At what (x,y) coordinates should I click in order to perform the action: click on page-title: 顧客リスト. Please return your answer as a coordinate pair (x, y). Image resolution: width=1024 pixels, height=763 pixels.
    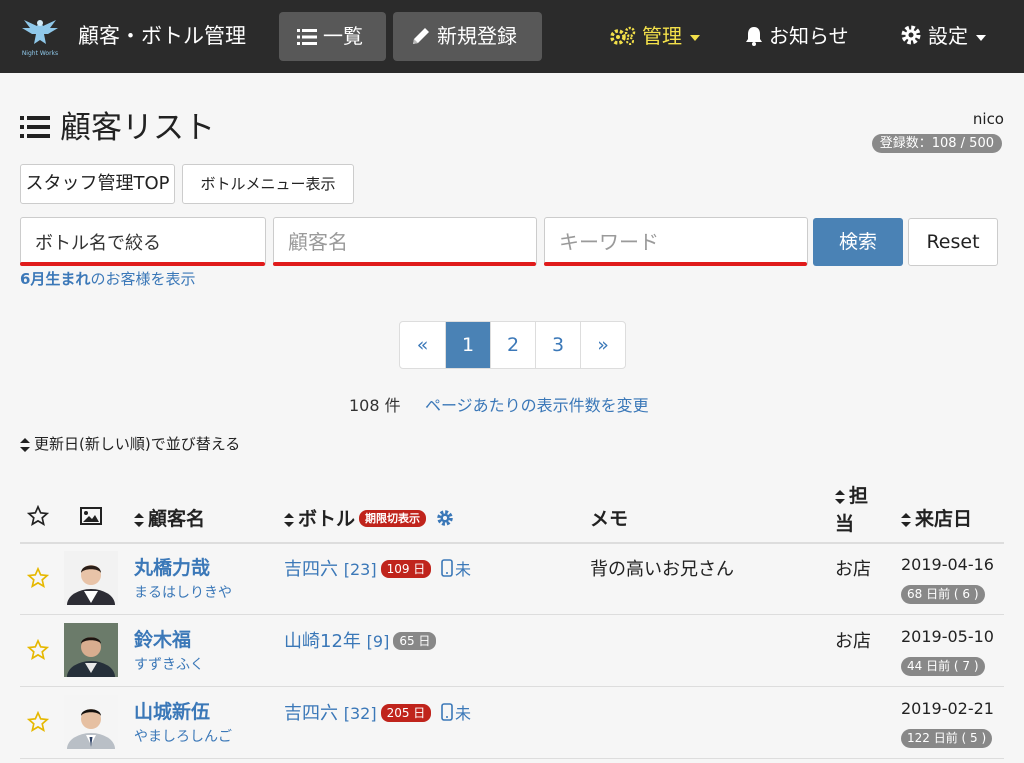
    Looking at the image, I should click on (117, 128).